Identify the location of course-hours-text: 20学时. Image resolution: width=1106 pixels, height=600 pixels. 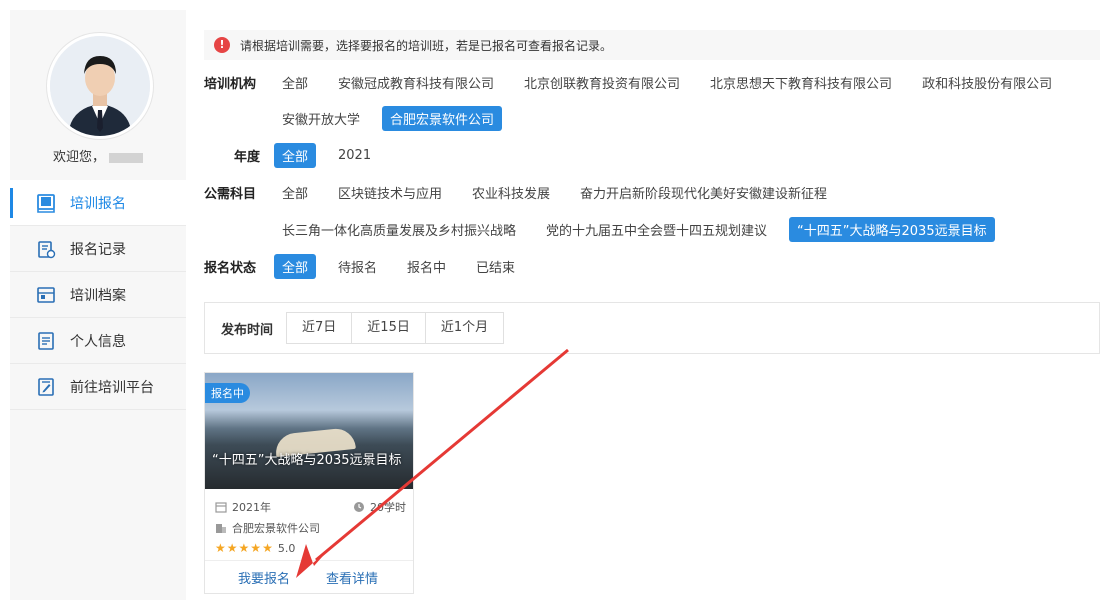
(388, 507).